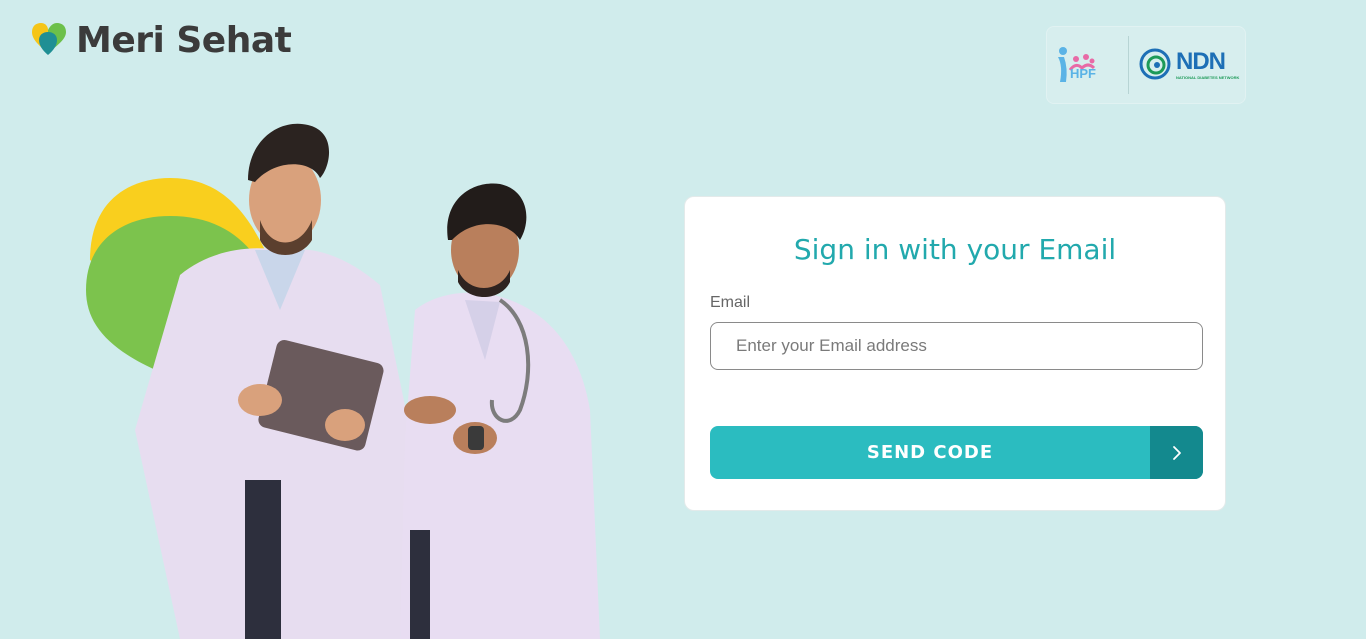 Image resolution: width=1366 pixels, height=639 pixels. I want to click on brand-logo: Meri Sehat, so click(162, 40).